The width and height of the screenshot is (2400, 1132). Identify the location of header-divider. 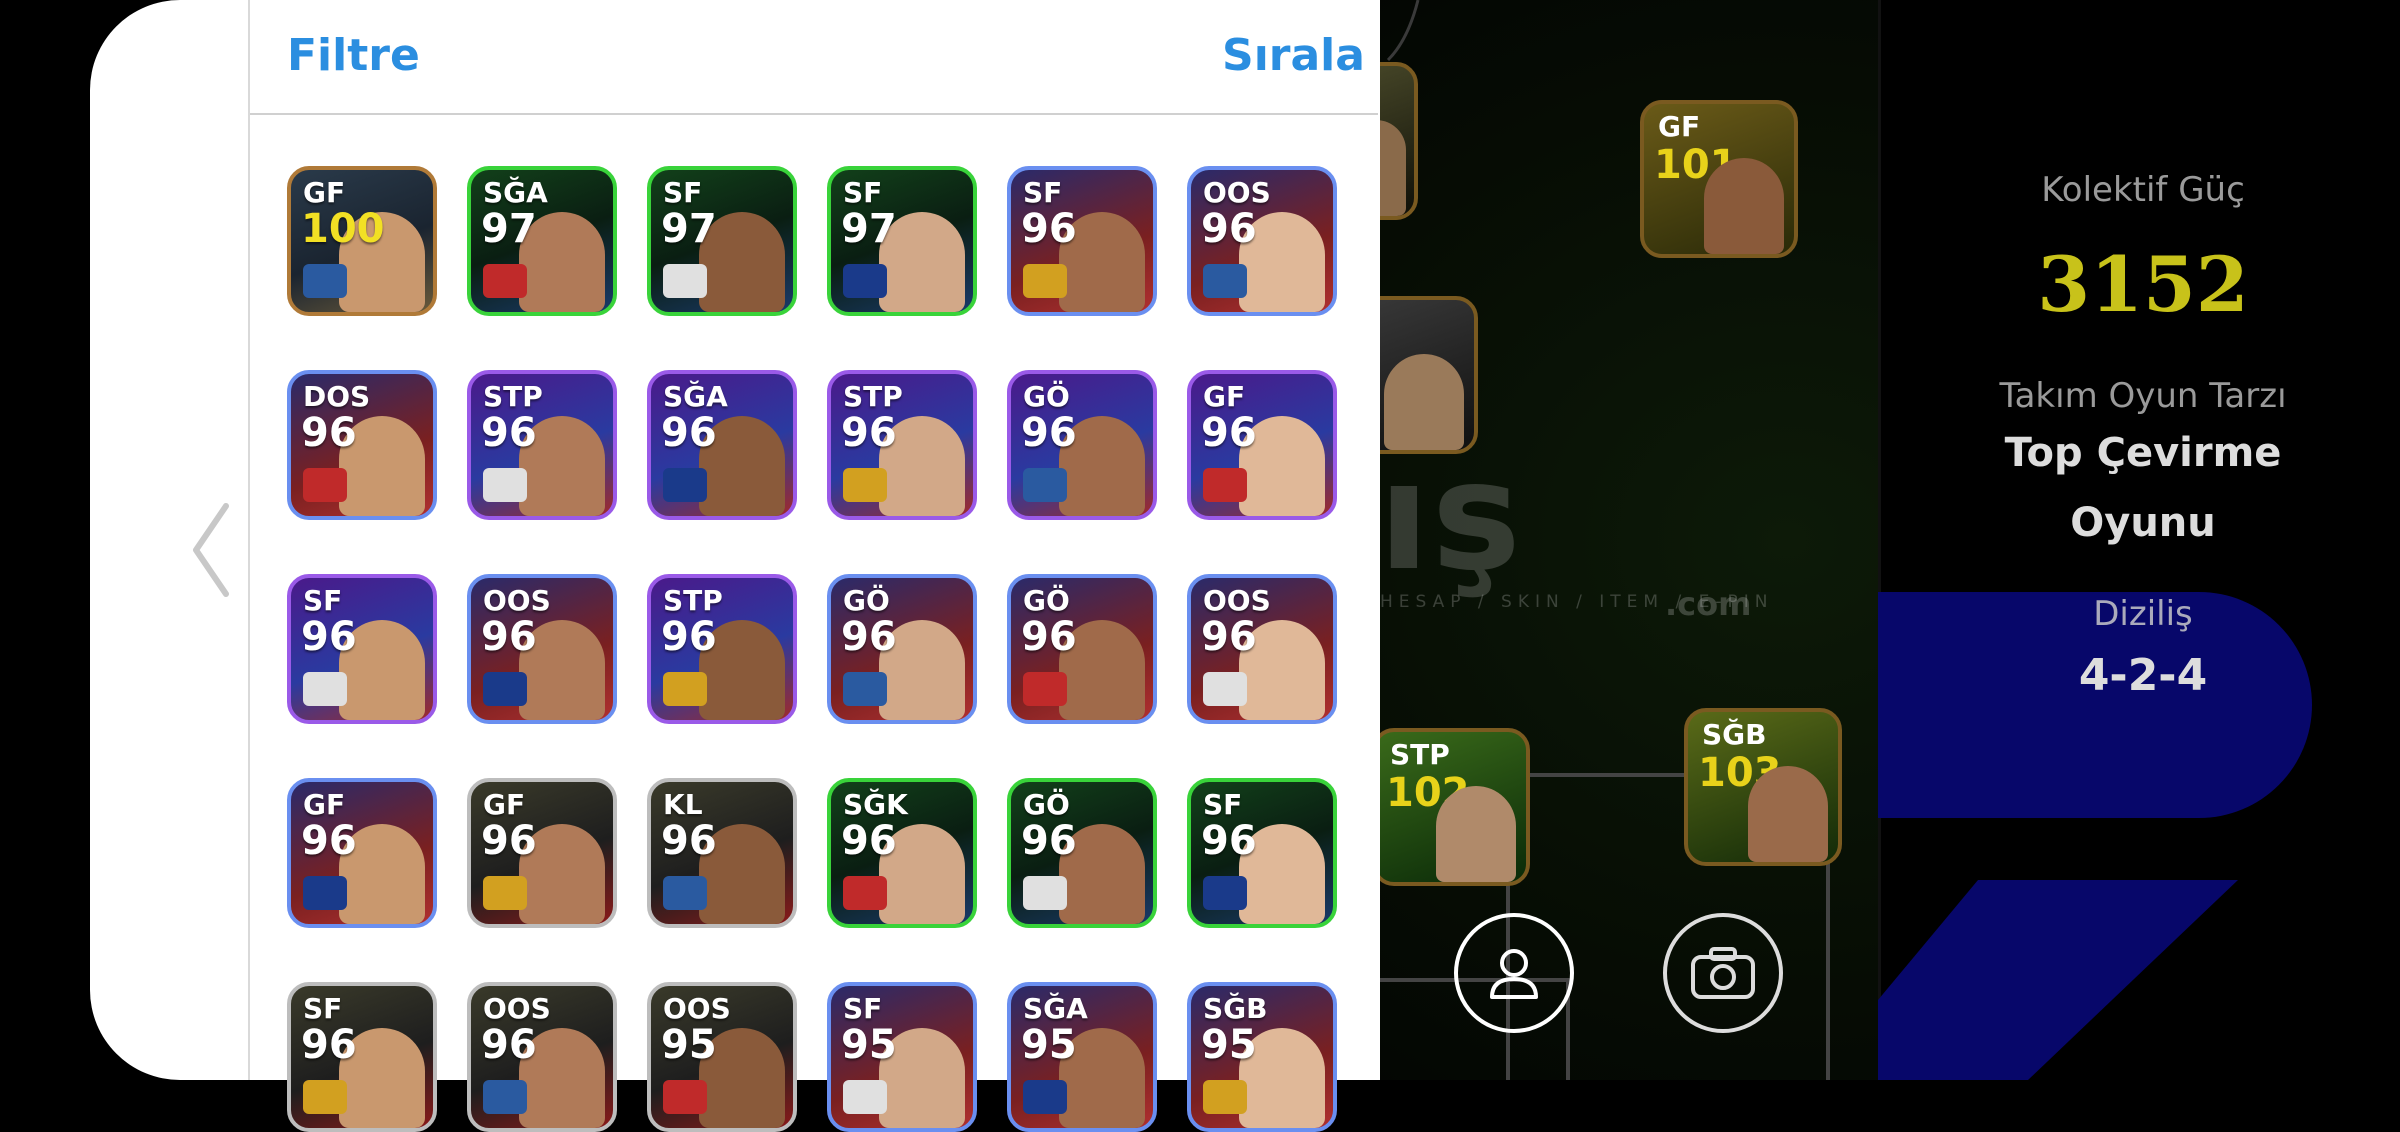
(814, 114).